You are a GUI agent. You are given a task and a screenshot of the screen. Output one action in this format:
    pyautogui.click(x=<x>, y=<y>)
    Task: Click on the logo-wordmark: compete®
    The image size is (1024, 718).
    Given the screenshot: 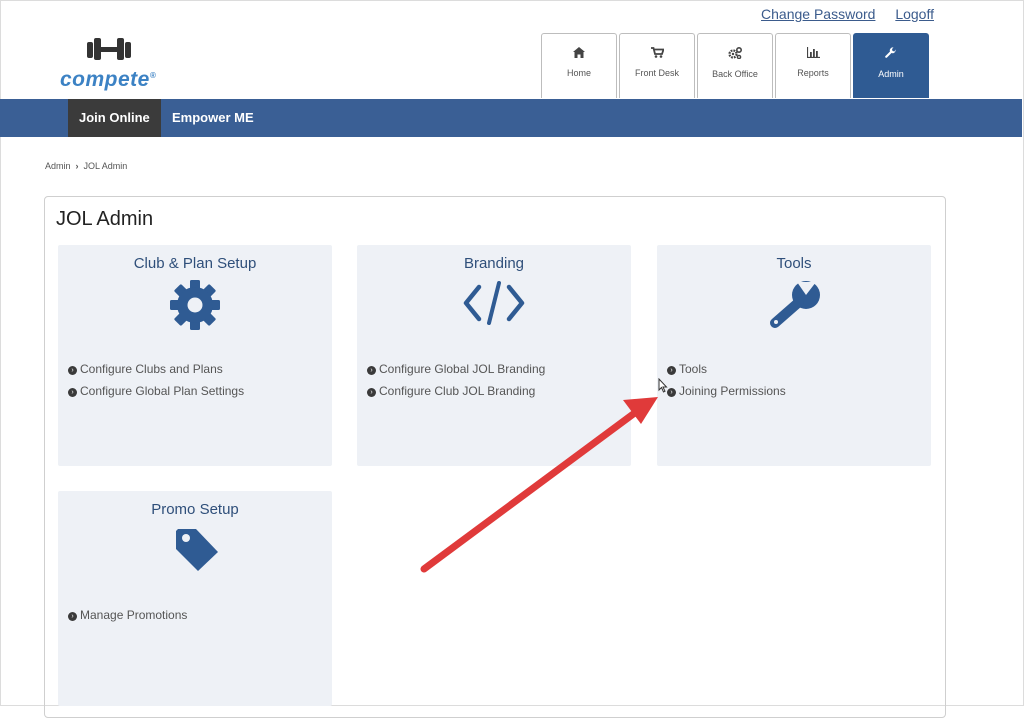 What is the action you would take?
    pyautogui.click(x=108, y=80)
    